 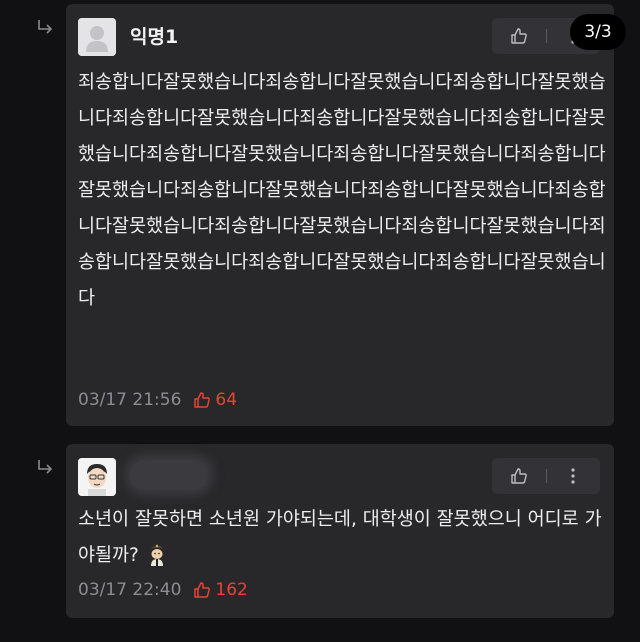 I want to click on author-name-redacted, so click(x=169, y=475).